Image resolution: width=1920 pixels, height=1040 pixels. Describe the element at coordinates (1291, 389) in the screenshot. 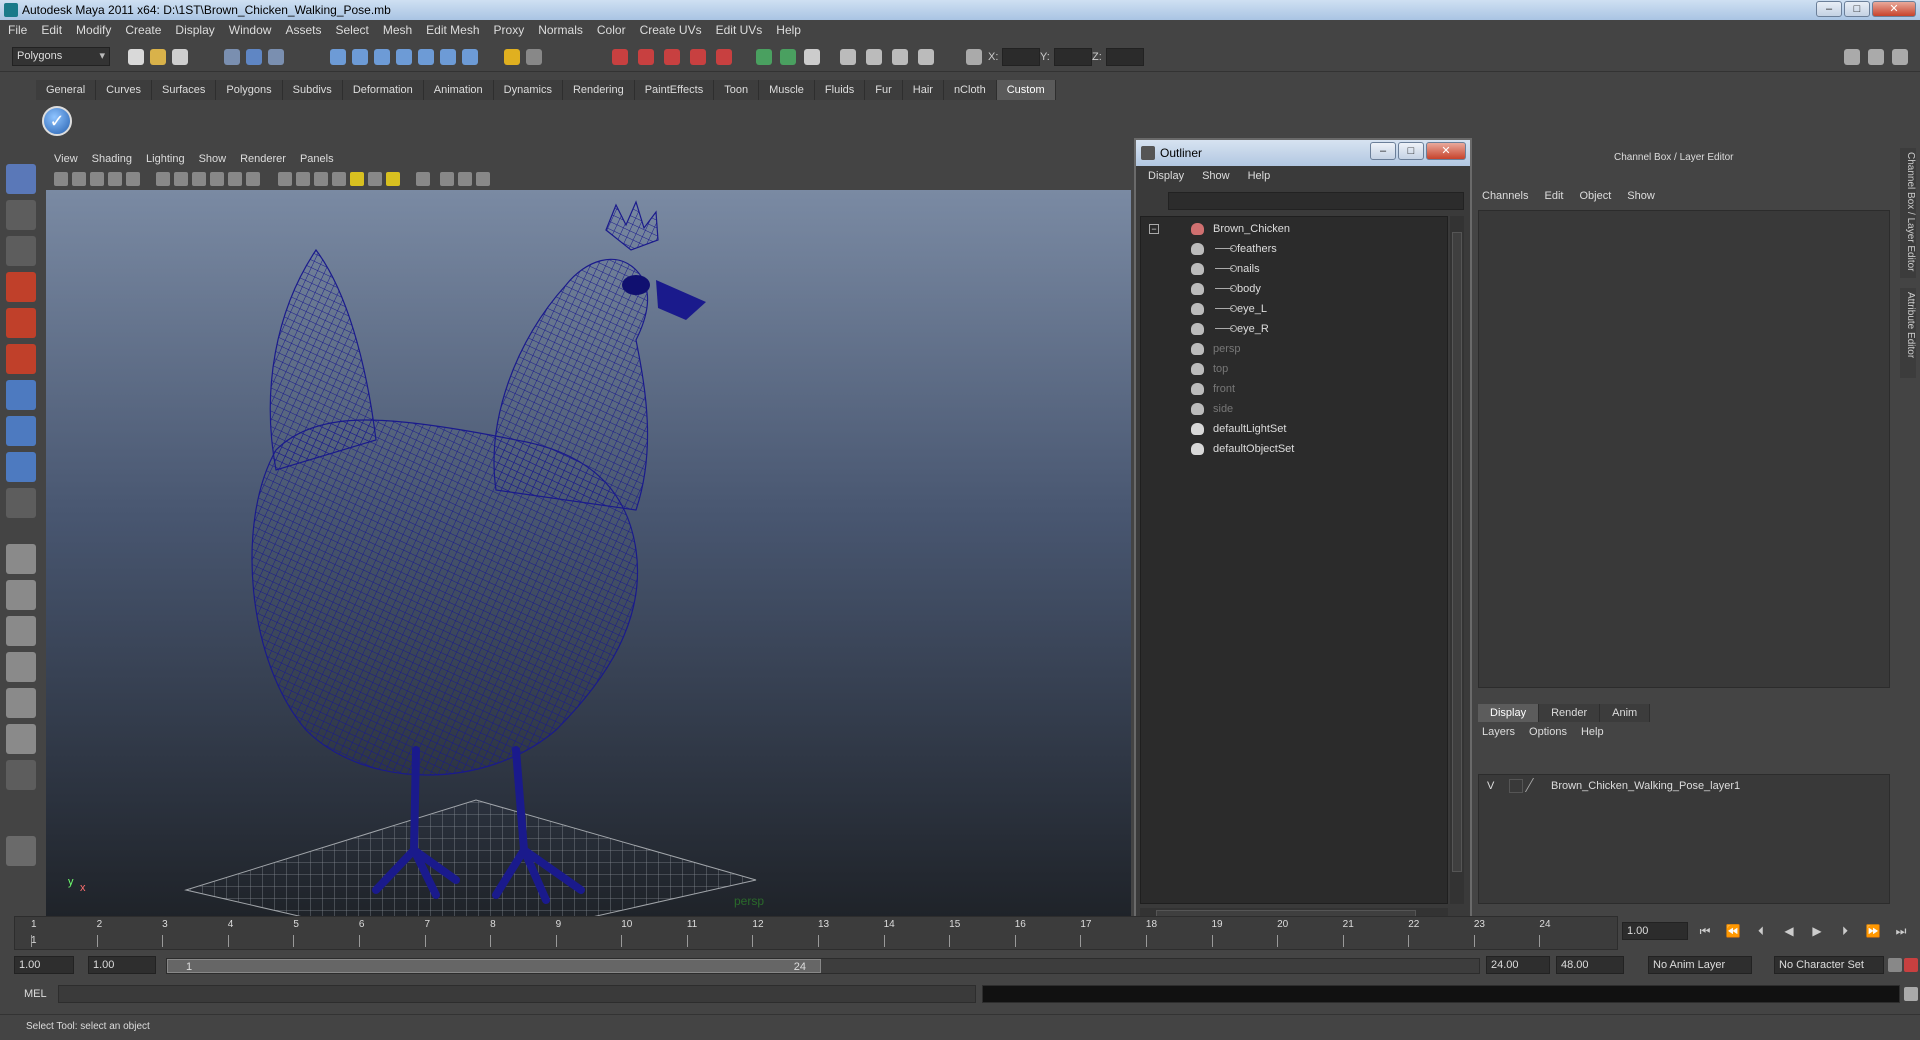

I see `outliner-item-front: front` at that location.